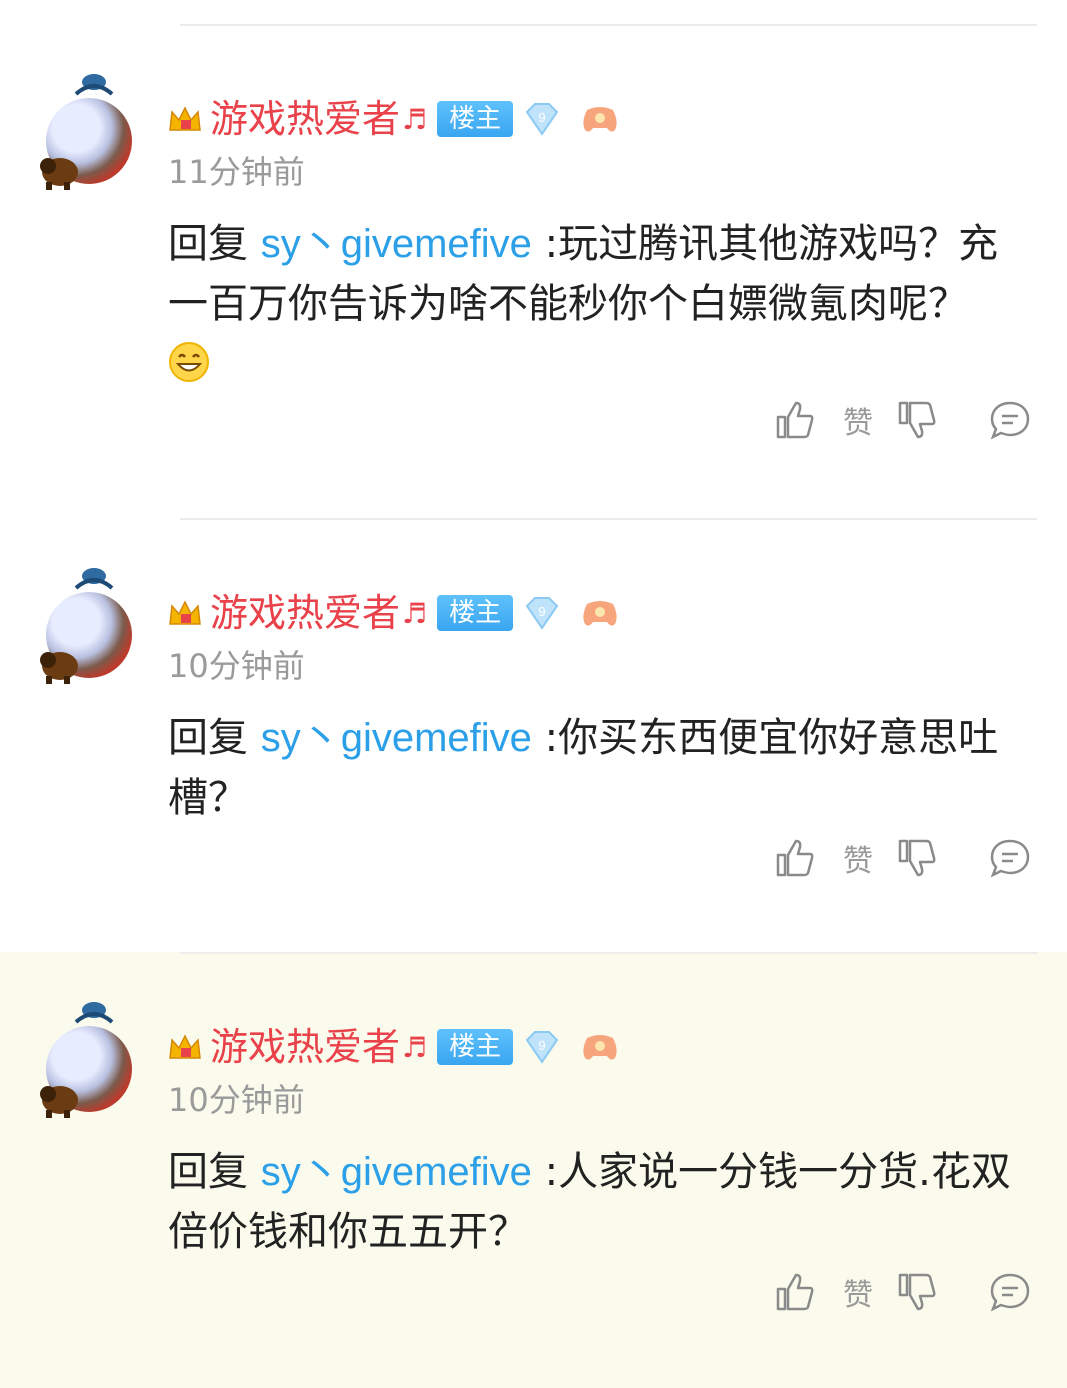  I want to click on grin-emoji-icon, so click(189, 362).